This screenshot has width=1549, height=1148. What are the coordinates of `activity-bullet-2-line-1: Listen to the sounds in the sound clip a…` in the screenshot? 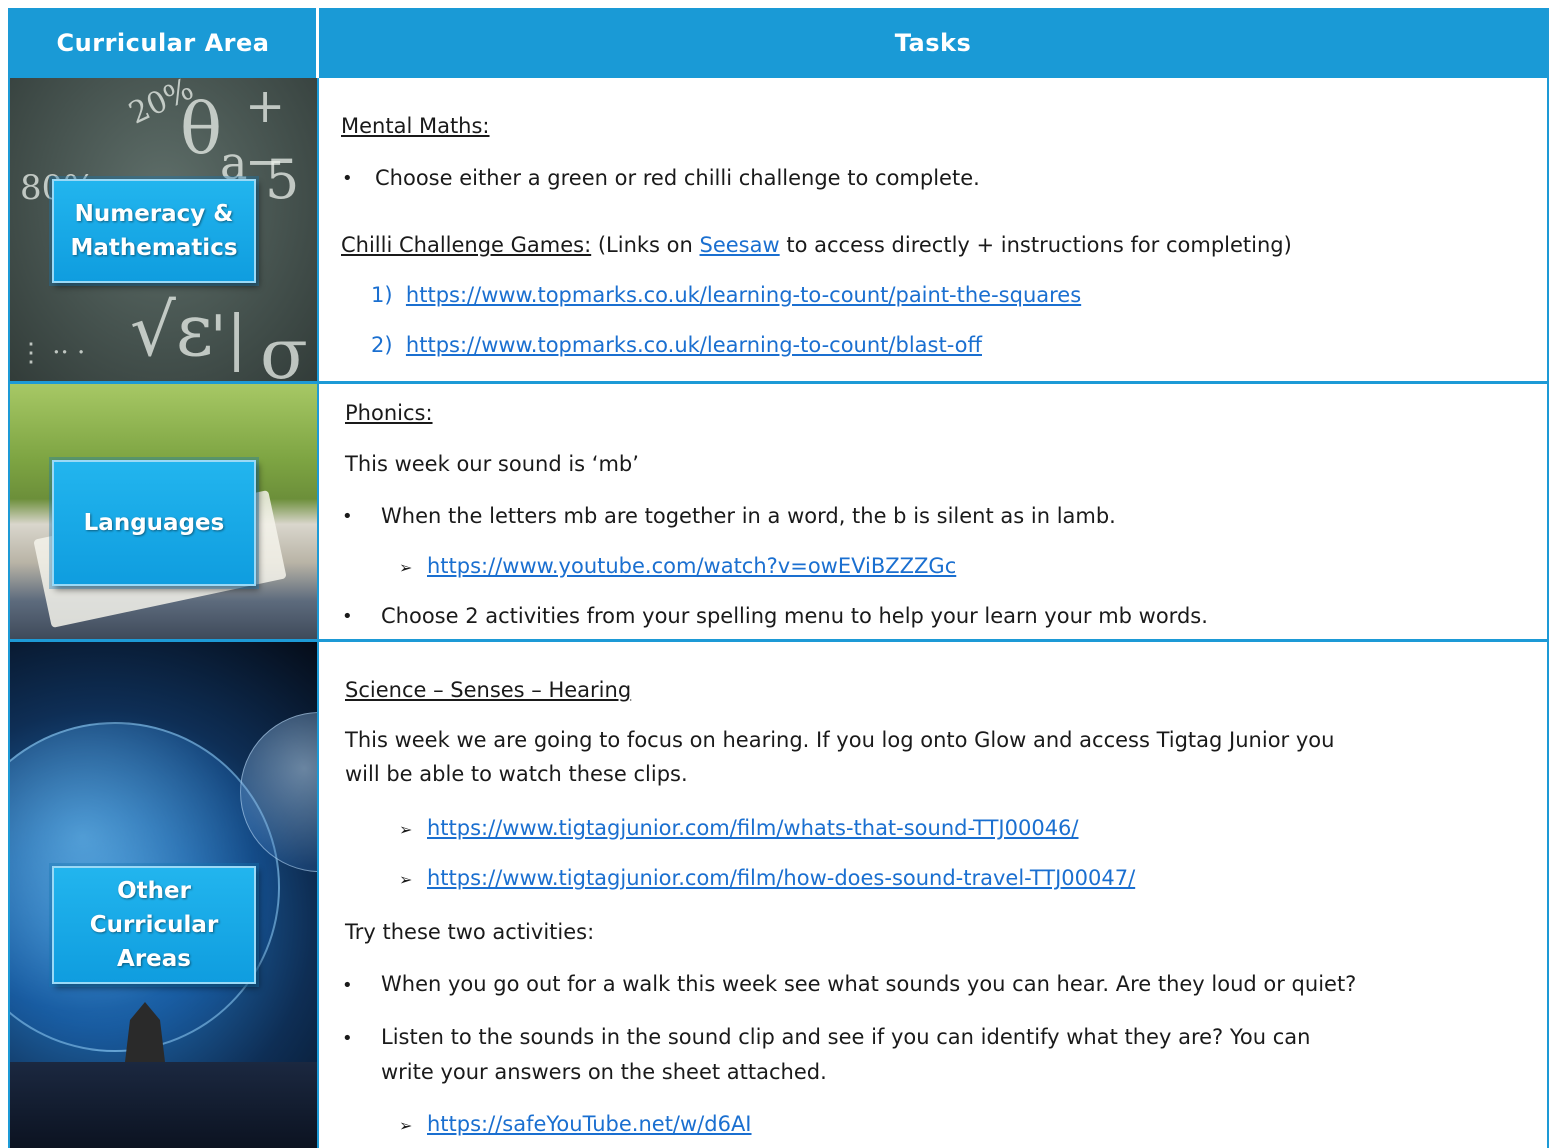 It's located at (846, 1037).